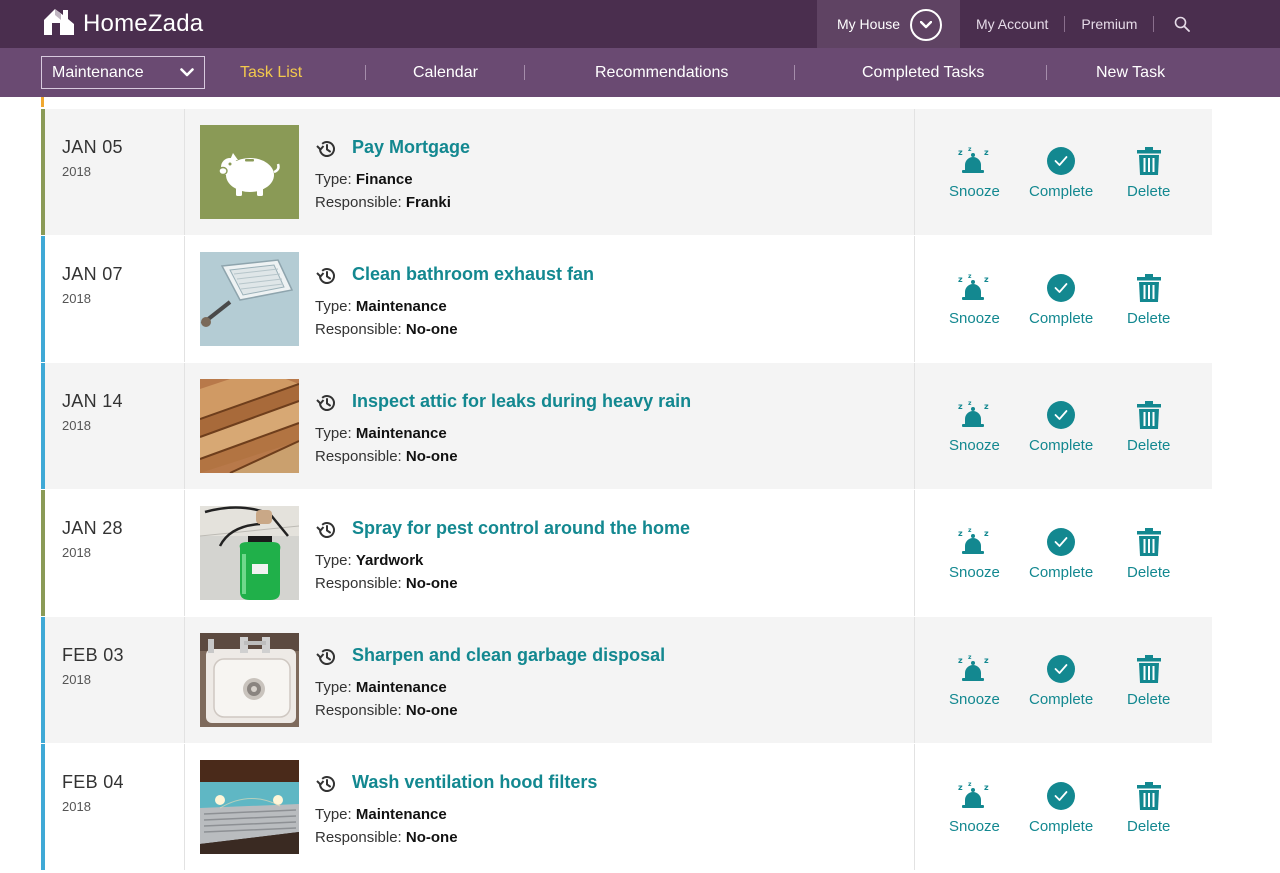 This screenshot has height=873, width=1280. I want to click on top-bar: HomeZada My House My Account Premium, so click(640, 24).